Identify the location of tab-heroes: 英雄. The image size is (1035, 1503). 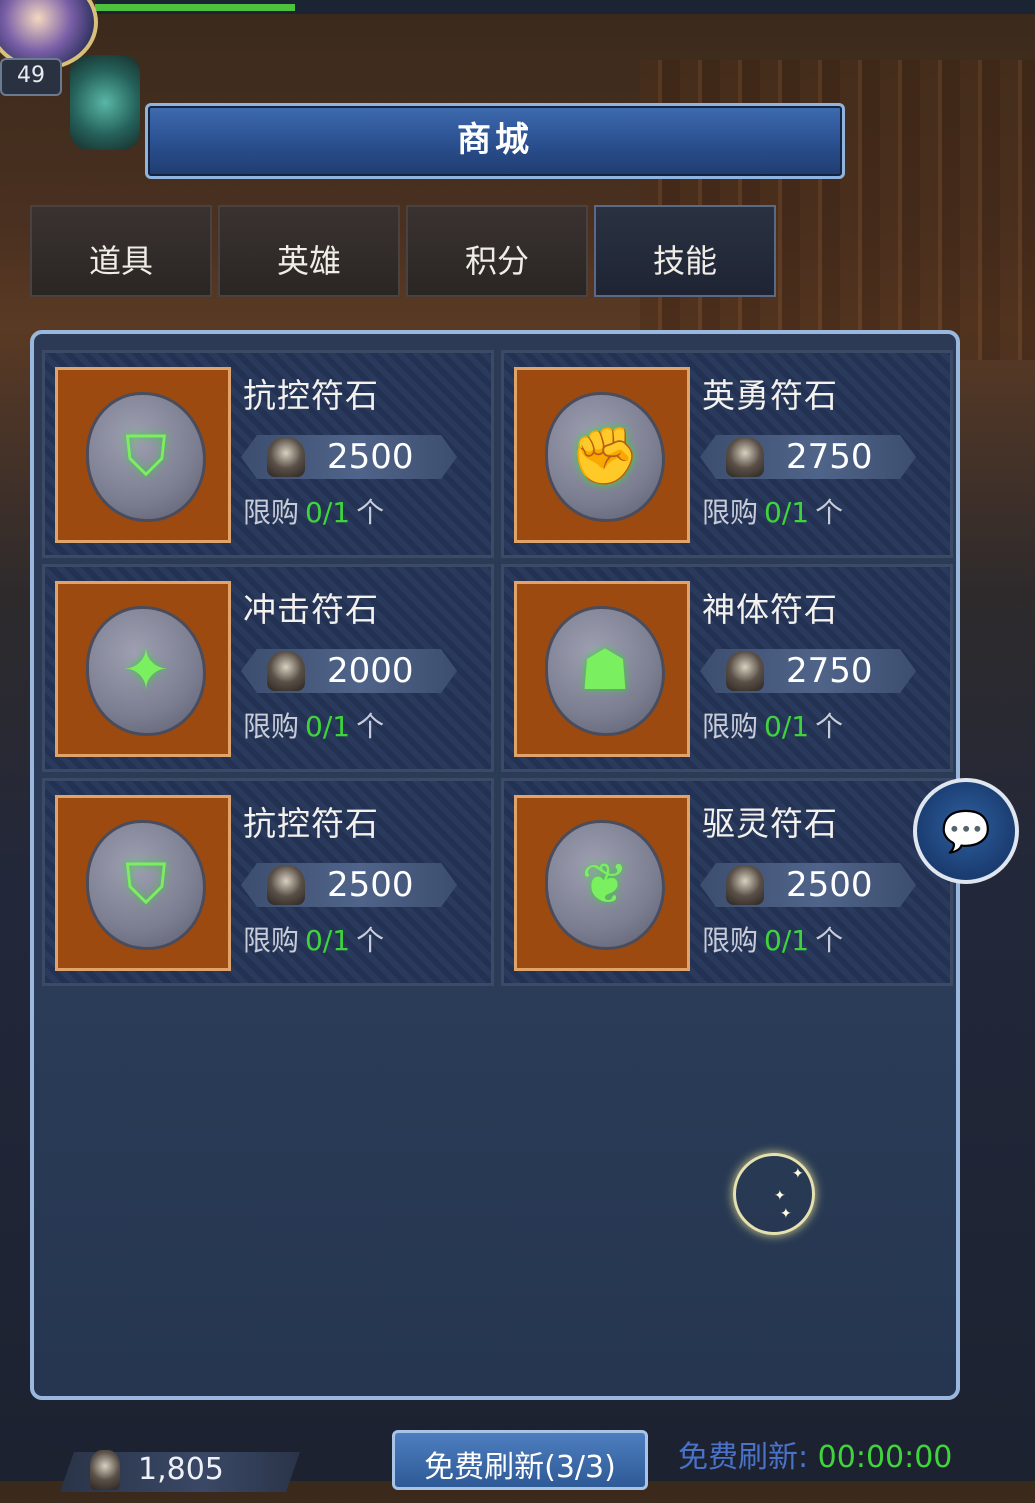
(309, 251).